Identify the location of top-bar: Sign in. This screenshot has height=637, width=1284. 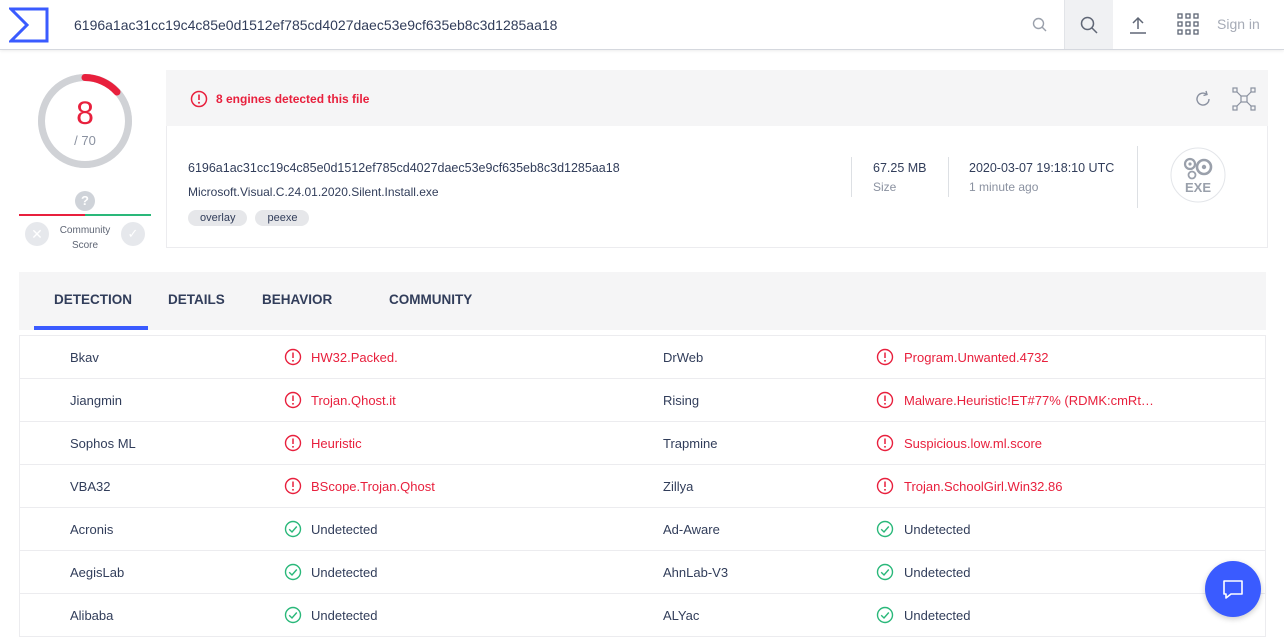
(642, 25).